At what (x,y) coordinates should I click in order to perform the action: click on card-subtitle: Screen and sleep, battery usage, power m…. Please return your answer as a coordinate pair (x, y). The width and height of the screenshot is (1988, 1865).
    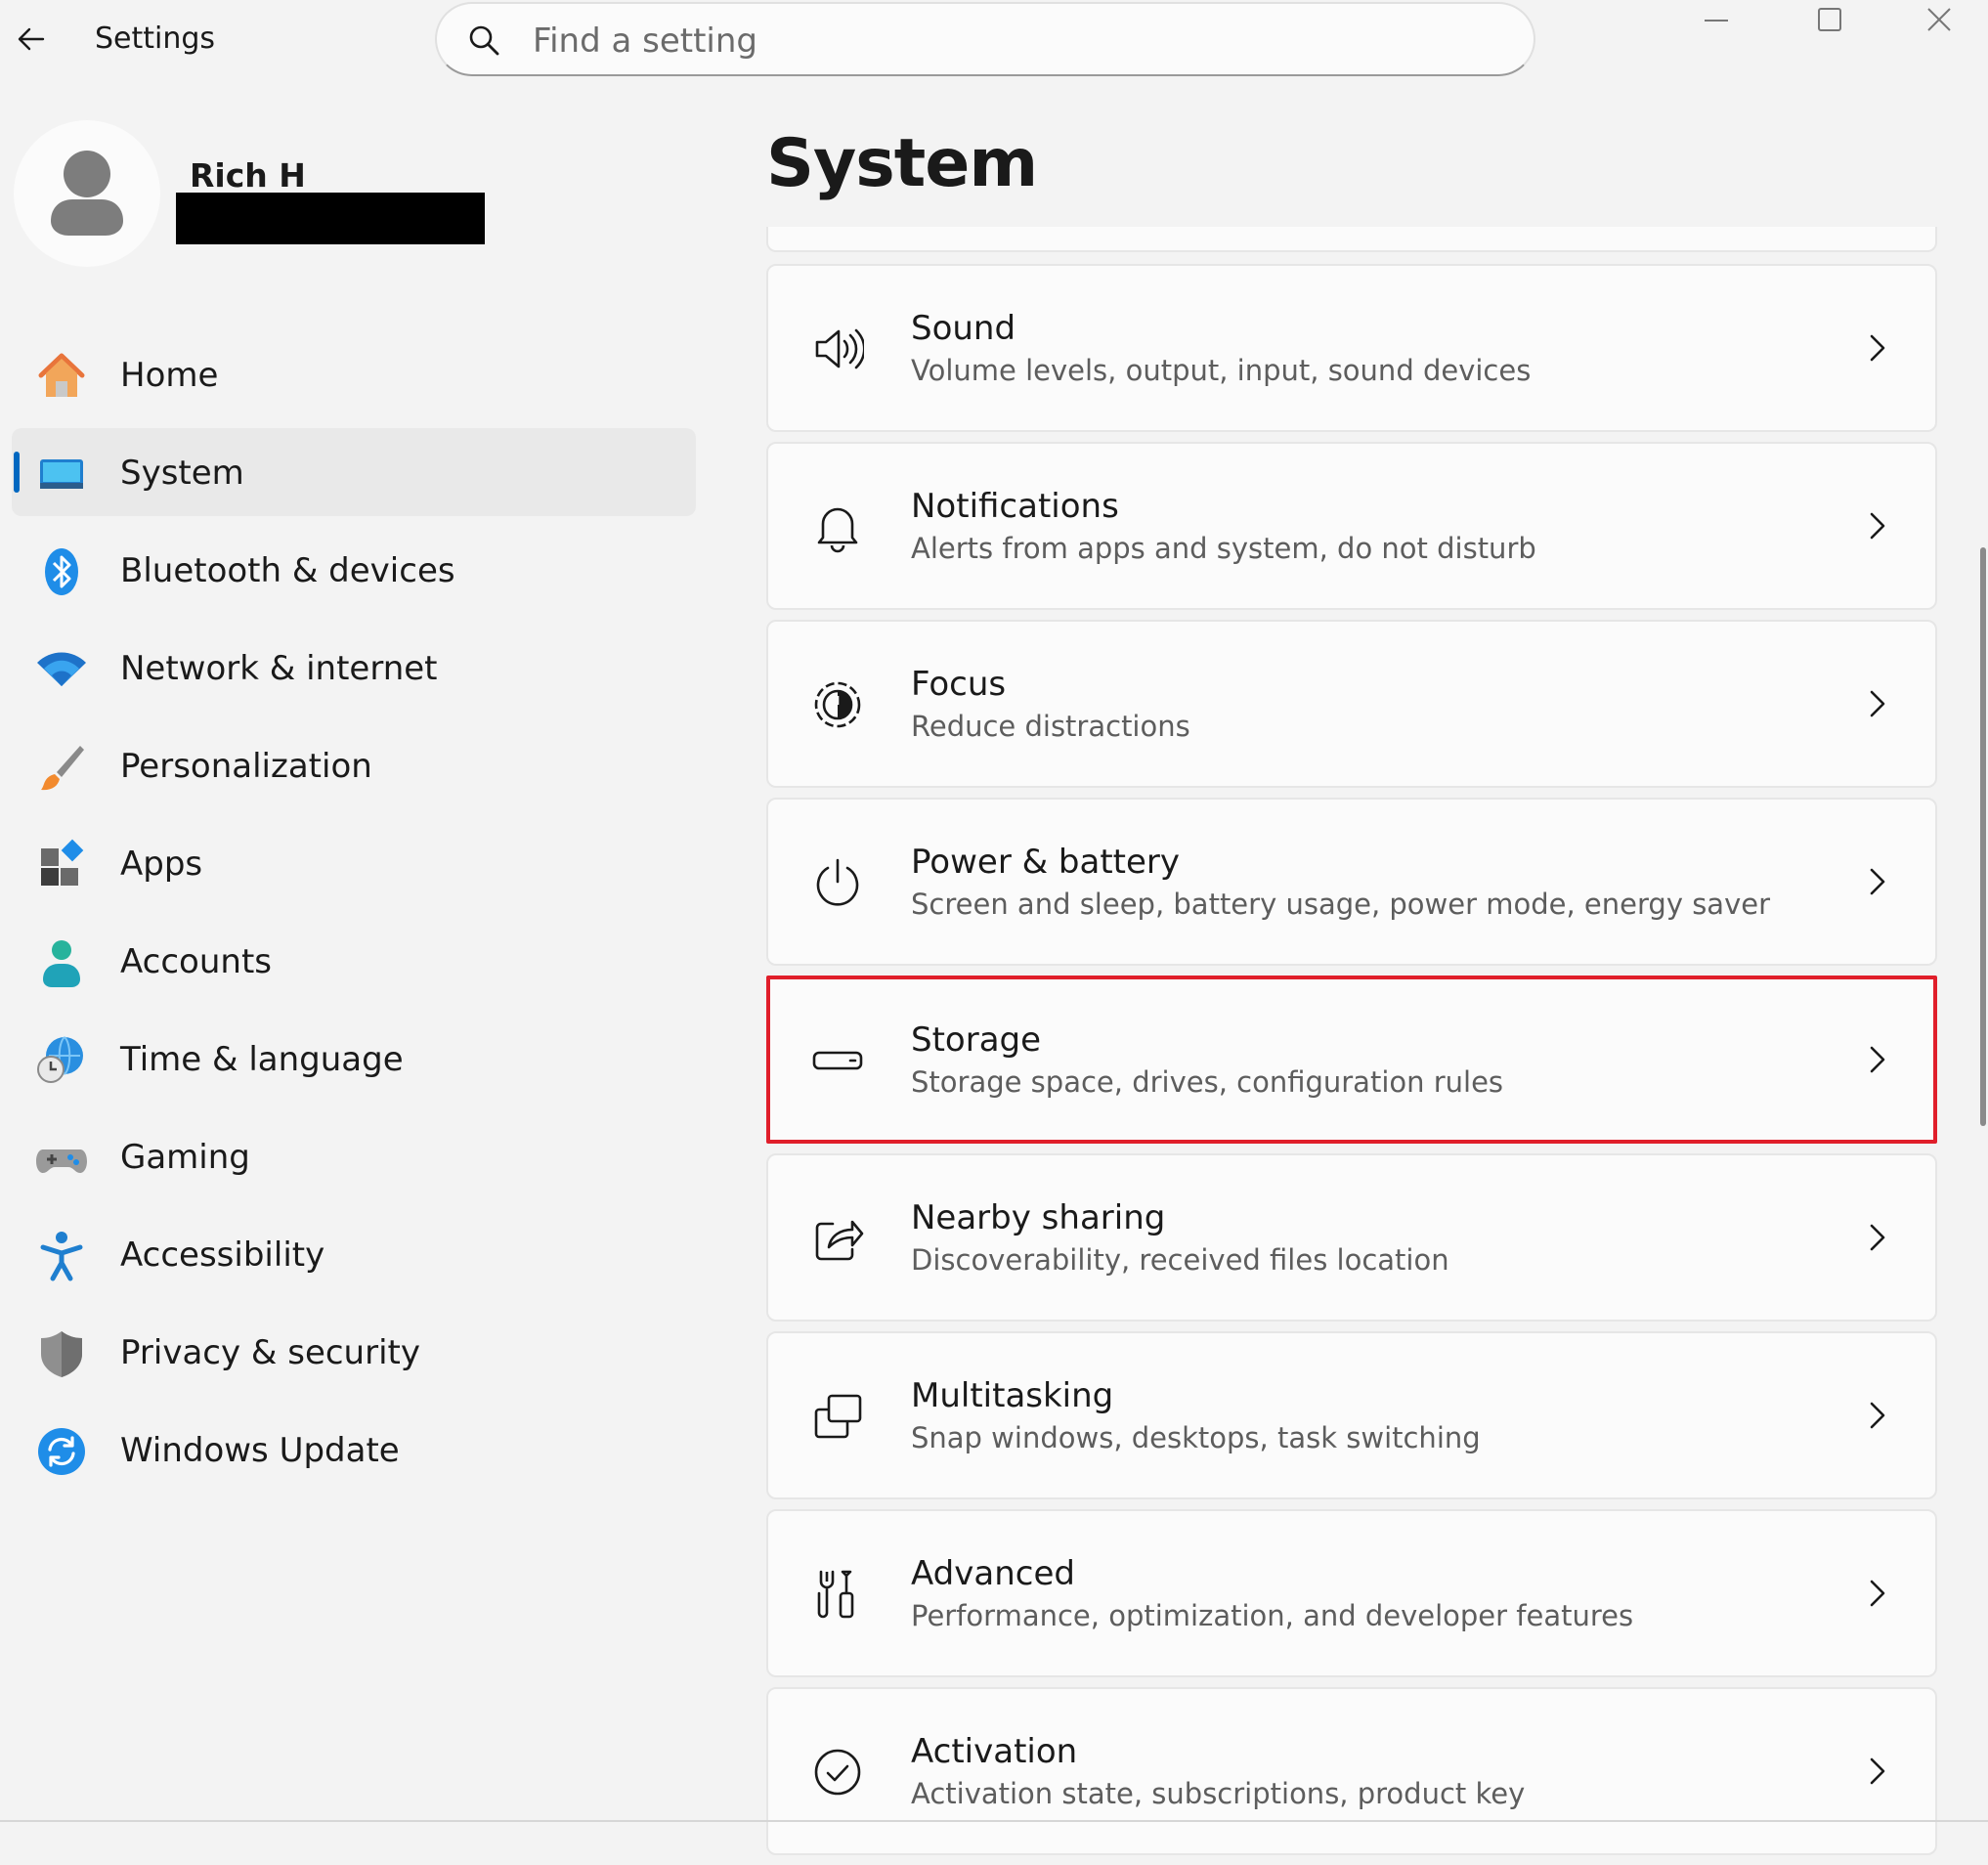
    Looking at the image, I should click on (1341, 905).